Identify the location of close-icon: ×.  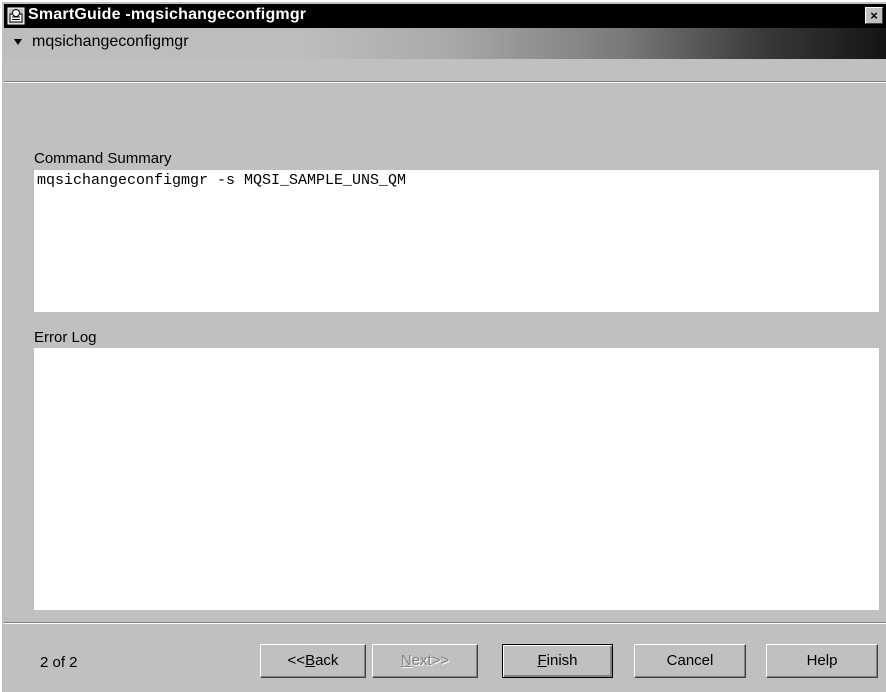
(874, 15).